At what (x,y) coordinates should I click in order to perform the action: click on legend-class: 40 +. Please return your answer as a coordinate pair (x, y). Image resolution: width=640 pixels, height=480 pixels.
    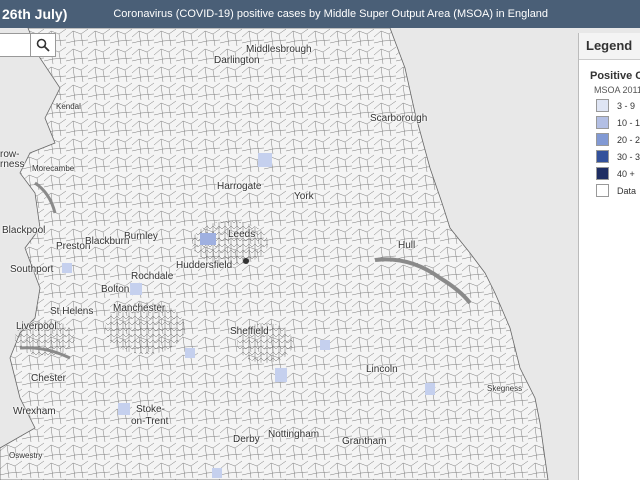
    Looking at the image, I should click on (609, 173).